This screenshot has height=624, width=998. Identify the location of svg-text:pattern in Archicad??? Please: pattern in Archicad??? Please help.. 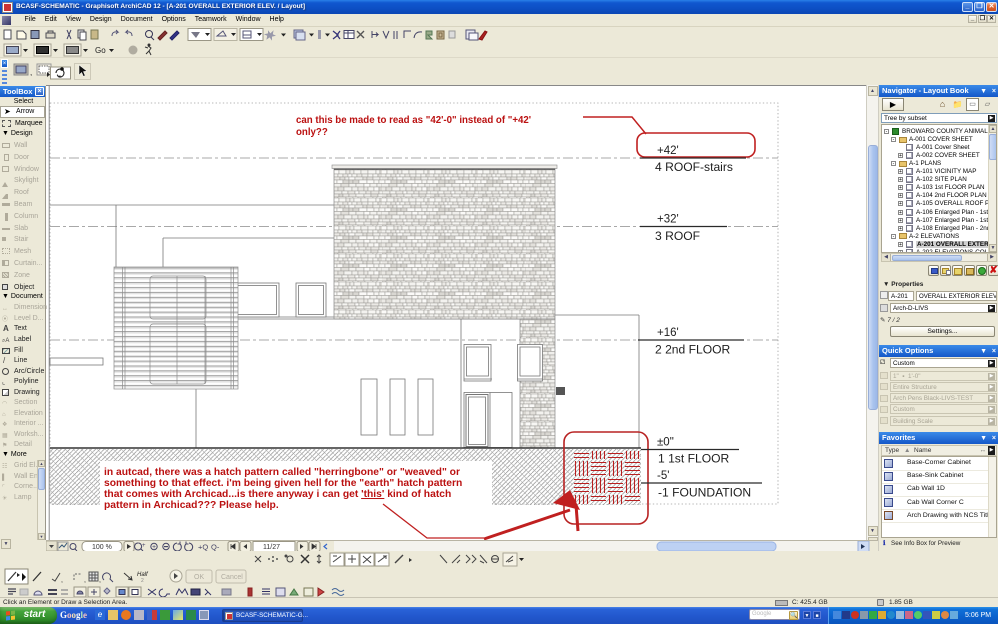
(191, 505).